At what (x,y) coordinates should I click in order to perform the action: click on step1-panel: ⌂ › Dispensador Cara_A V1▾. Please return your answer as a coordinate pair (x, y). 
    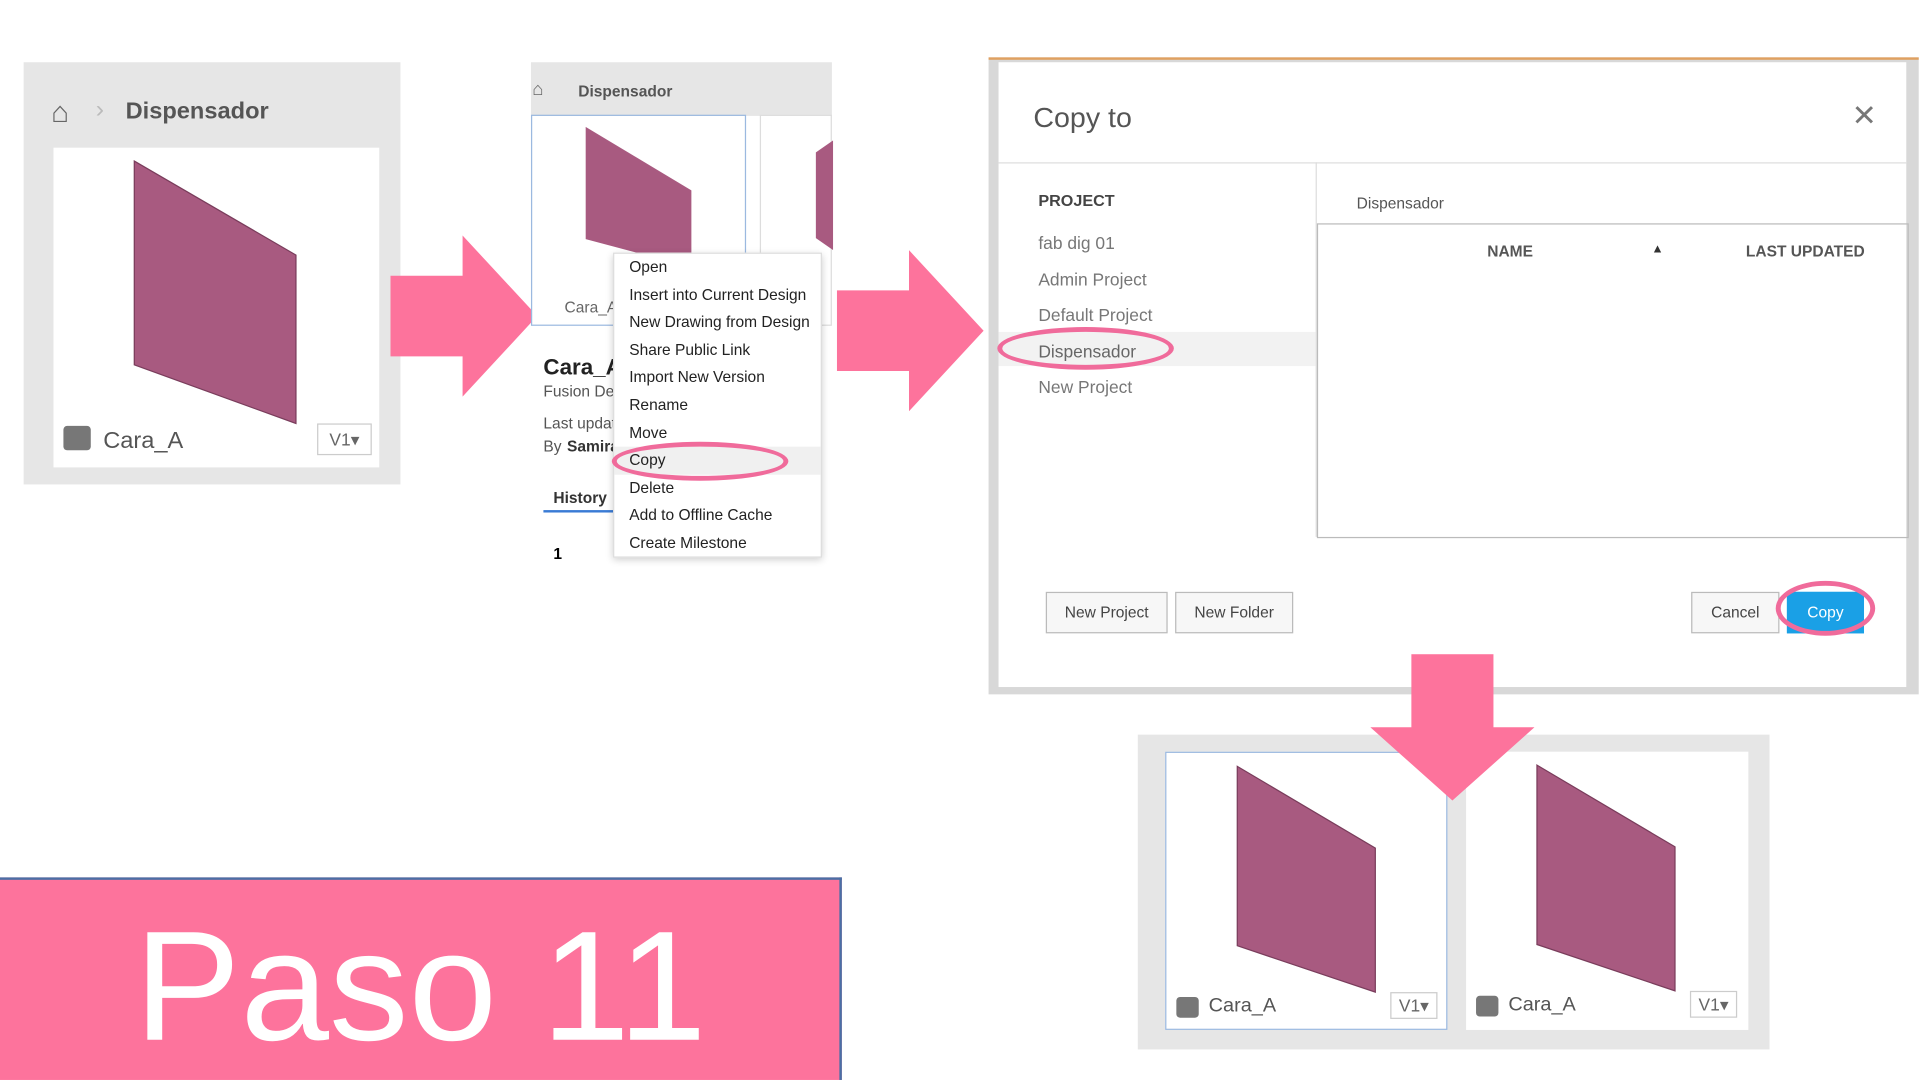
    Looking at the image, I should click on (212, 273).